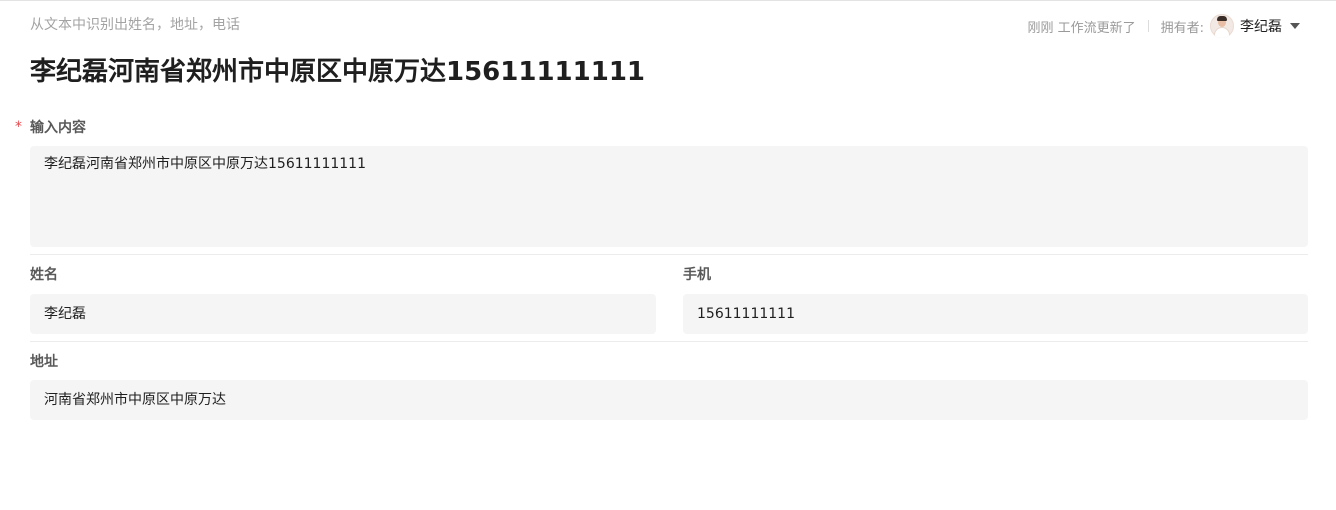 The width and height of the screenshot is (1336, 510). What do you see at coordinates (1148, 26) in the screenshot?
I see `meta-divider` at bounding box center [1148, 26].